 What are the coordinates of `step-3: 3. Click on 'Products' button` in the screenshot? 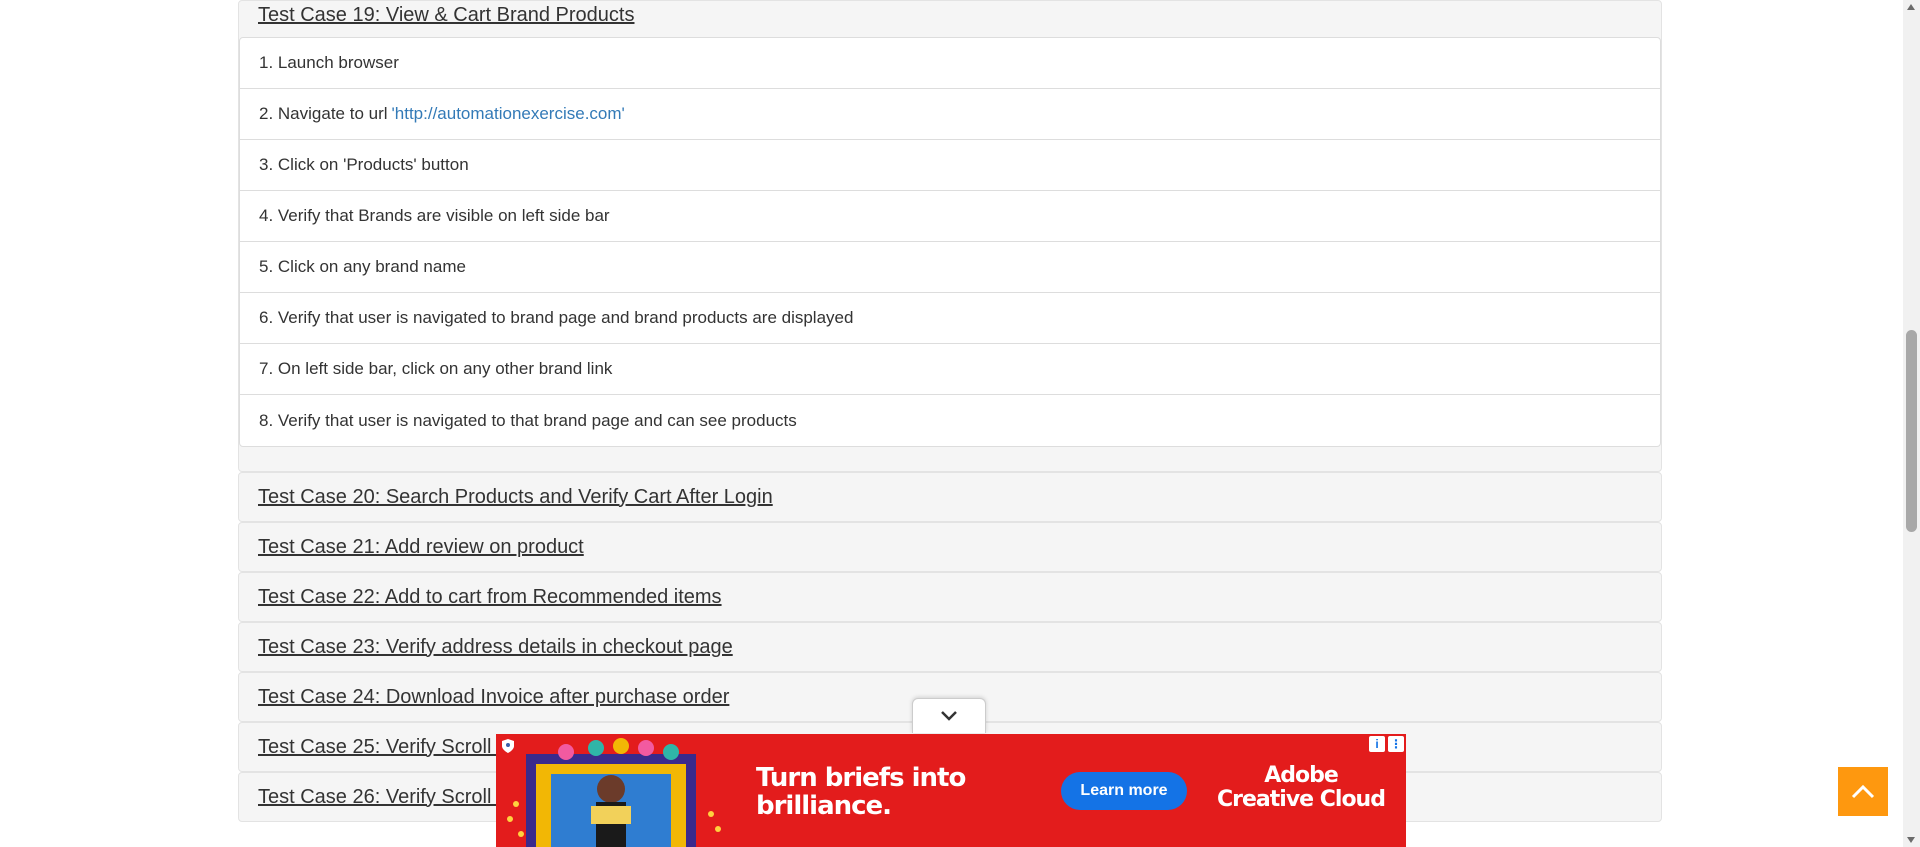 It's located at (950, 165).